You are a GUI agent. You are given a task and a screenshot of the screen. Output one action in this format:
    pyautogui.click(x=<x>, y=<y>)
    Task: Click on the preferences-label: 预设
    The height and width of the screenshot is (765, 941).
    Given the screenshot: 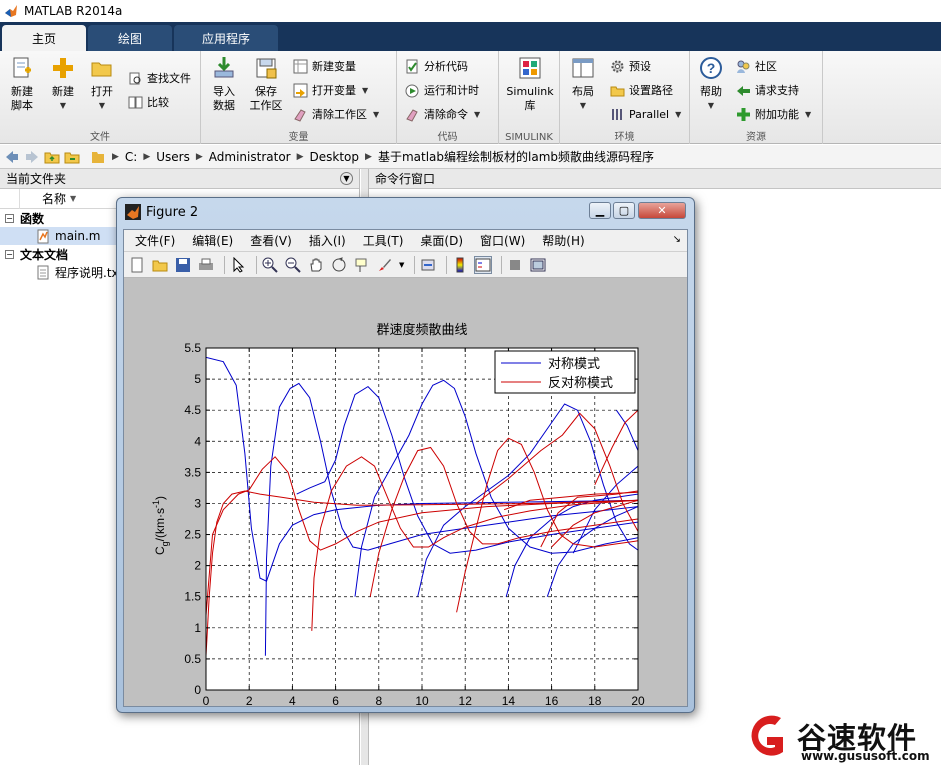 What is the action you would take?
    pyautogui.click(x=640, y=66)
    